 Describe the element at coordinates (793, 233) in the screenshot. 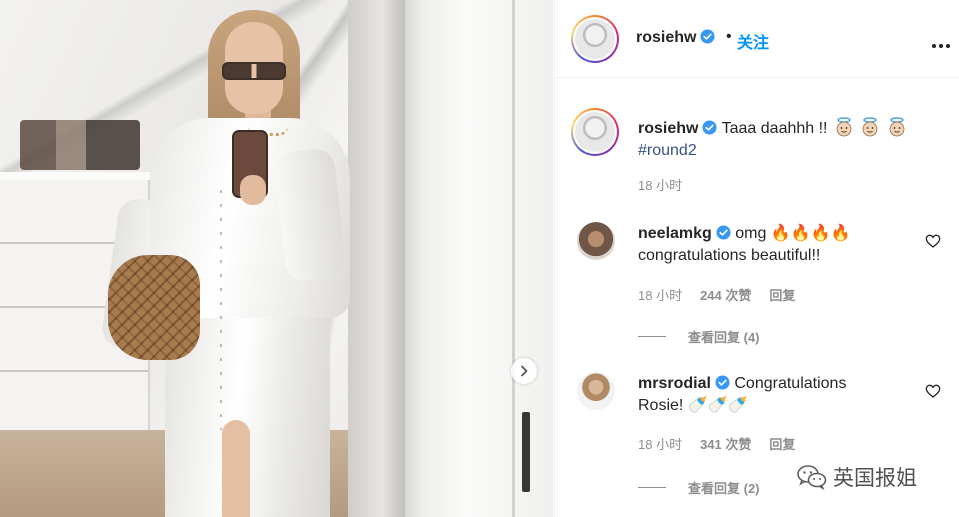

I see `comment-text-line1: omg 🔥🔥🔥🔥` at that location.